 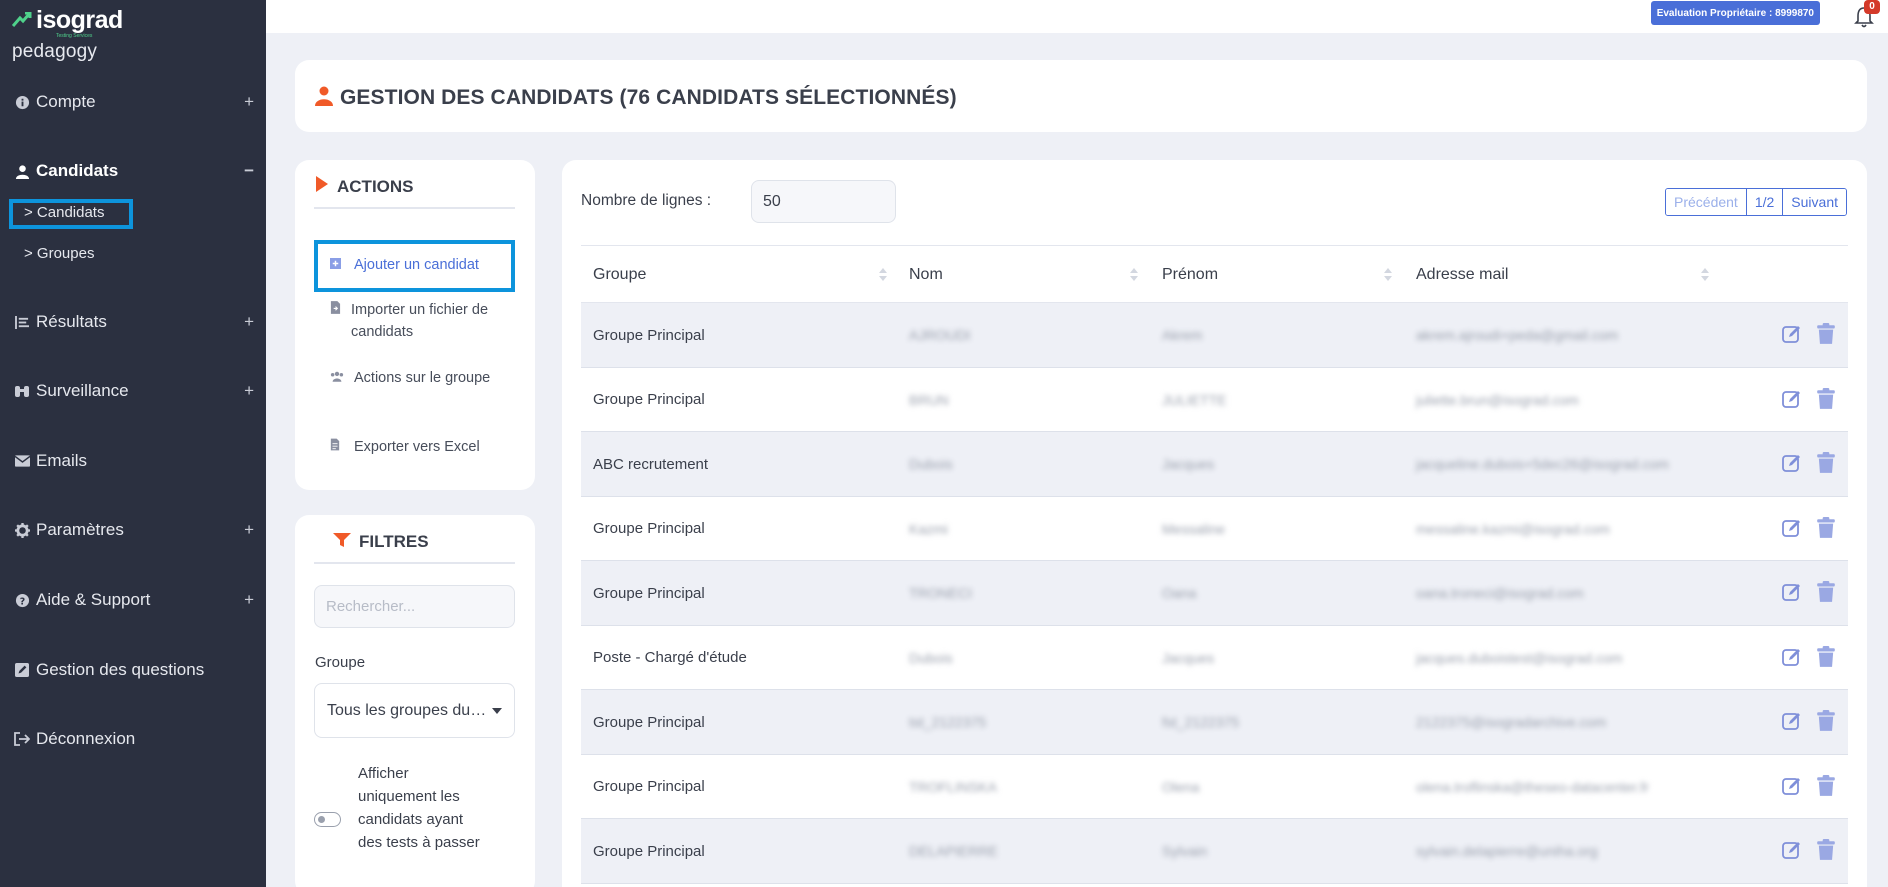 I want to click on sidebar-item-parametres: Paramètres +, so click(x=134, y=530).